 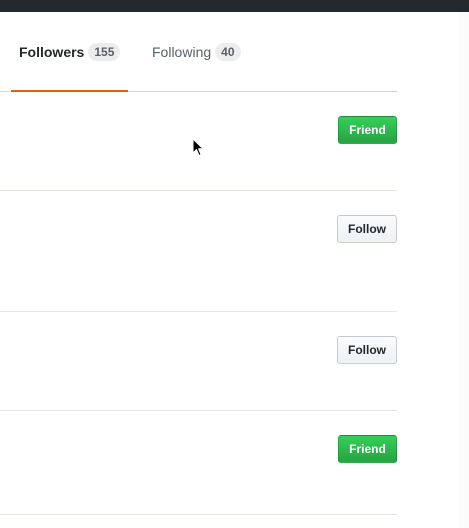 I want to click on followers-tabs: Followers 155 Following 40, so click(x=198, y=52).